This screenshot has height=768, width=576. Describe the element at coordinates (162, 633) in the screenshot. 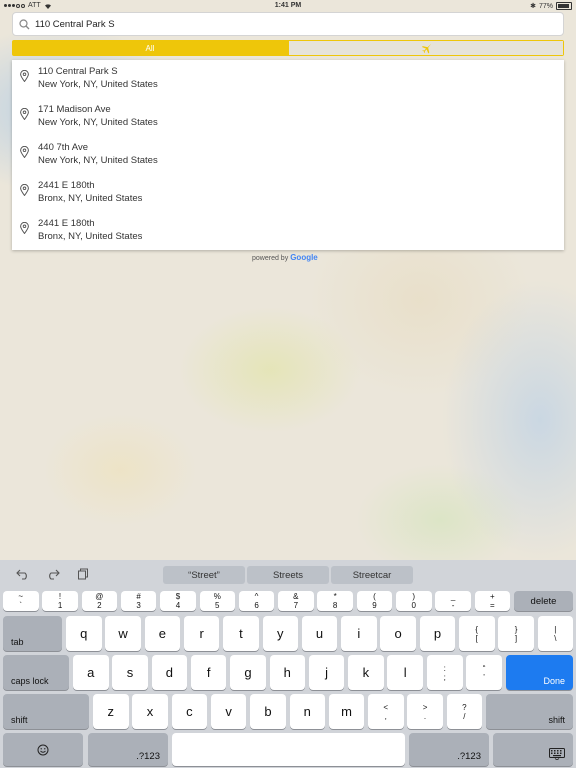

I see `letter-key: e` at that location.